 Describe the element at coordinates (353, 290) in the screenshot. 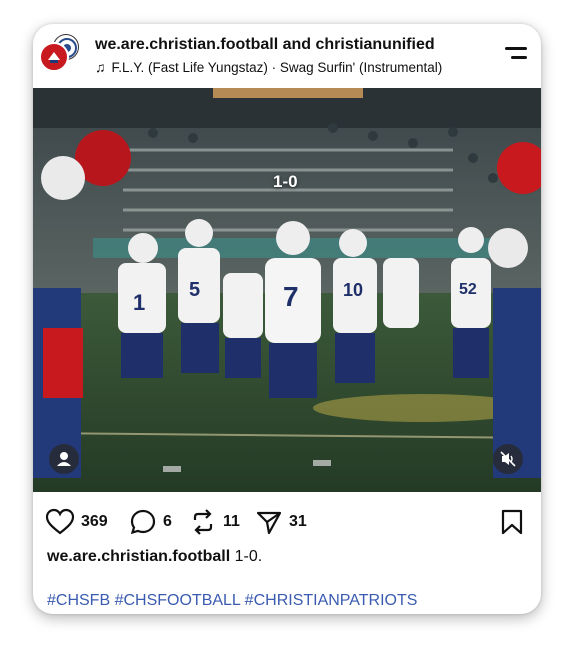

I see `svg-text: 10` at that location.